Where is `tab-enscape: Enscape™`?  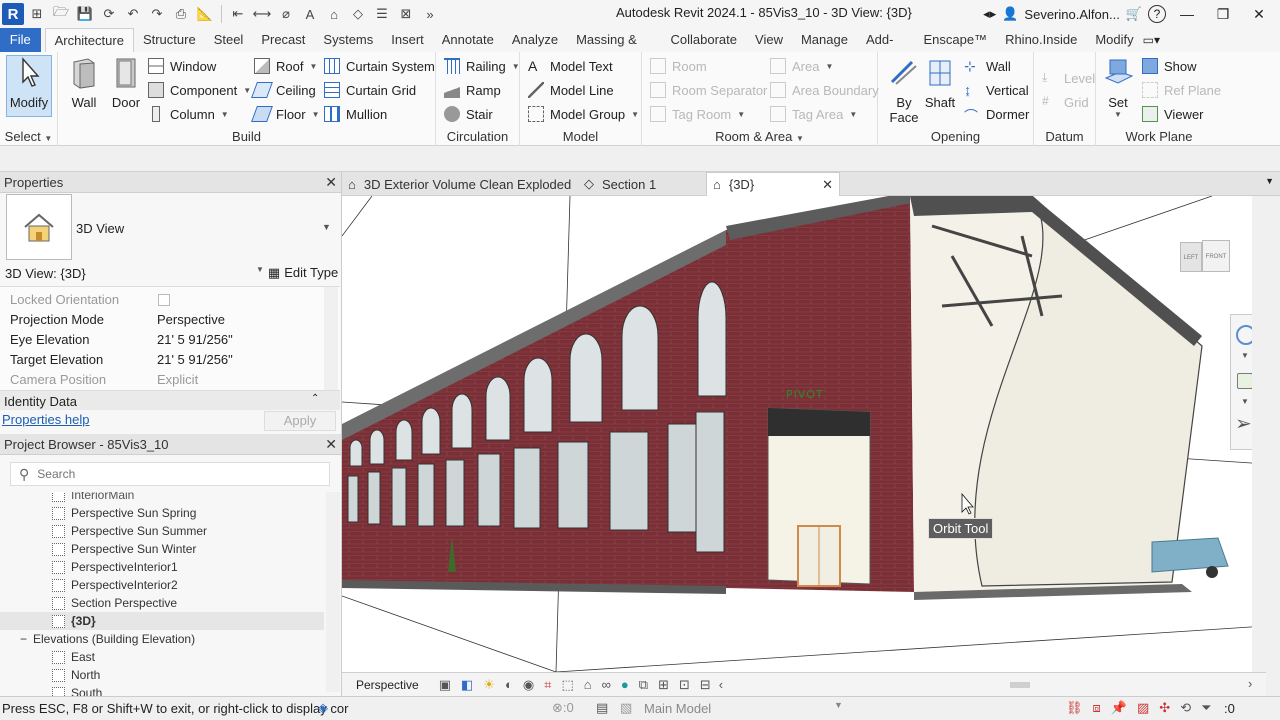 tab-enscape: Enscape™ is located at coordinates (955, 40).